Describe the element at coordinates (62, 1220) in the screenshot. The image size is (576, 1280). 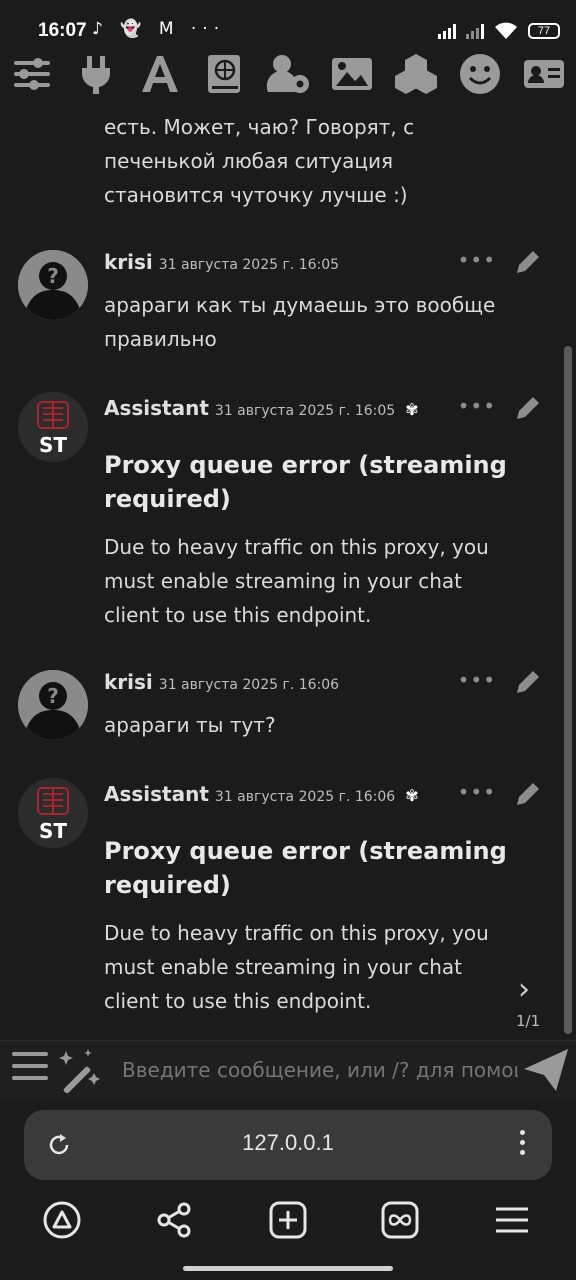
I see `home-alice-icon` at that location.